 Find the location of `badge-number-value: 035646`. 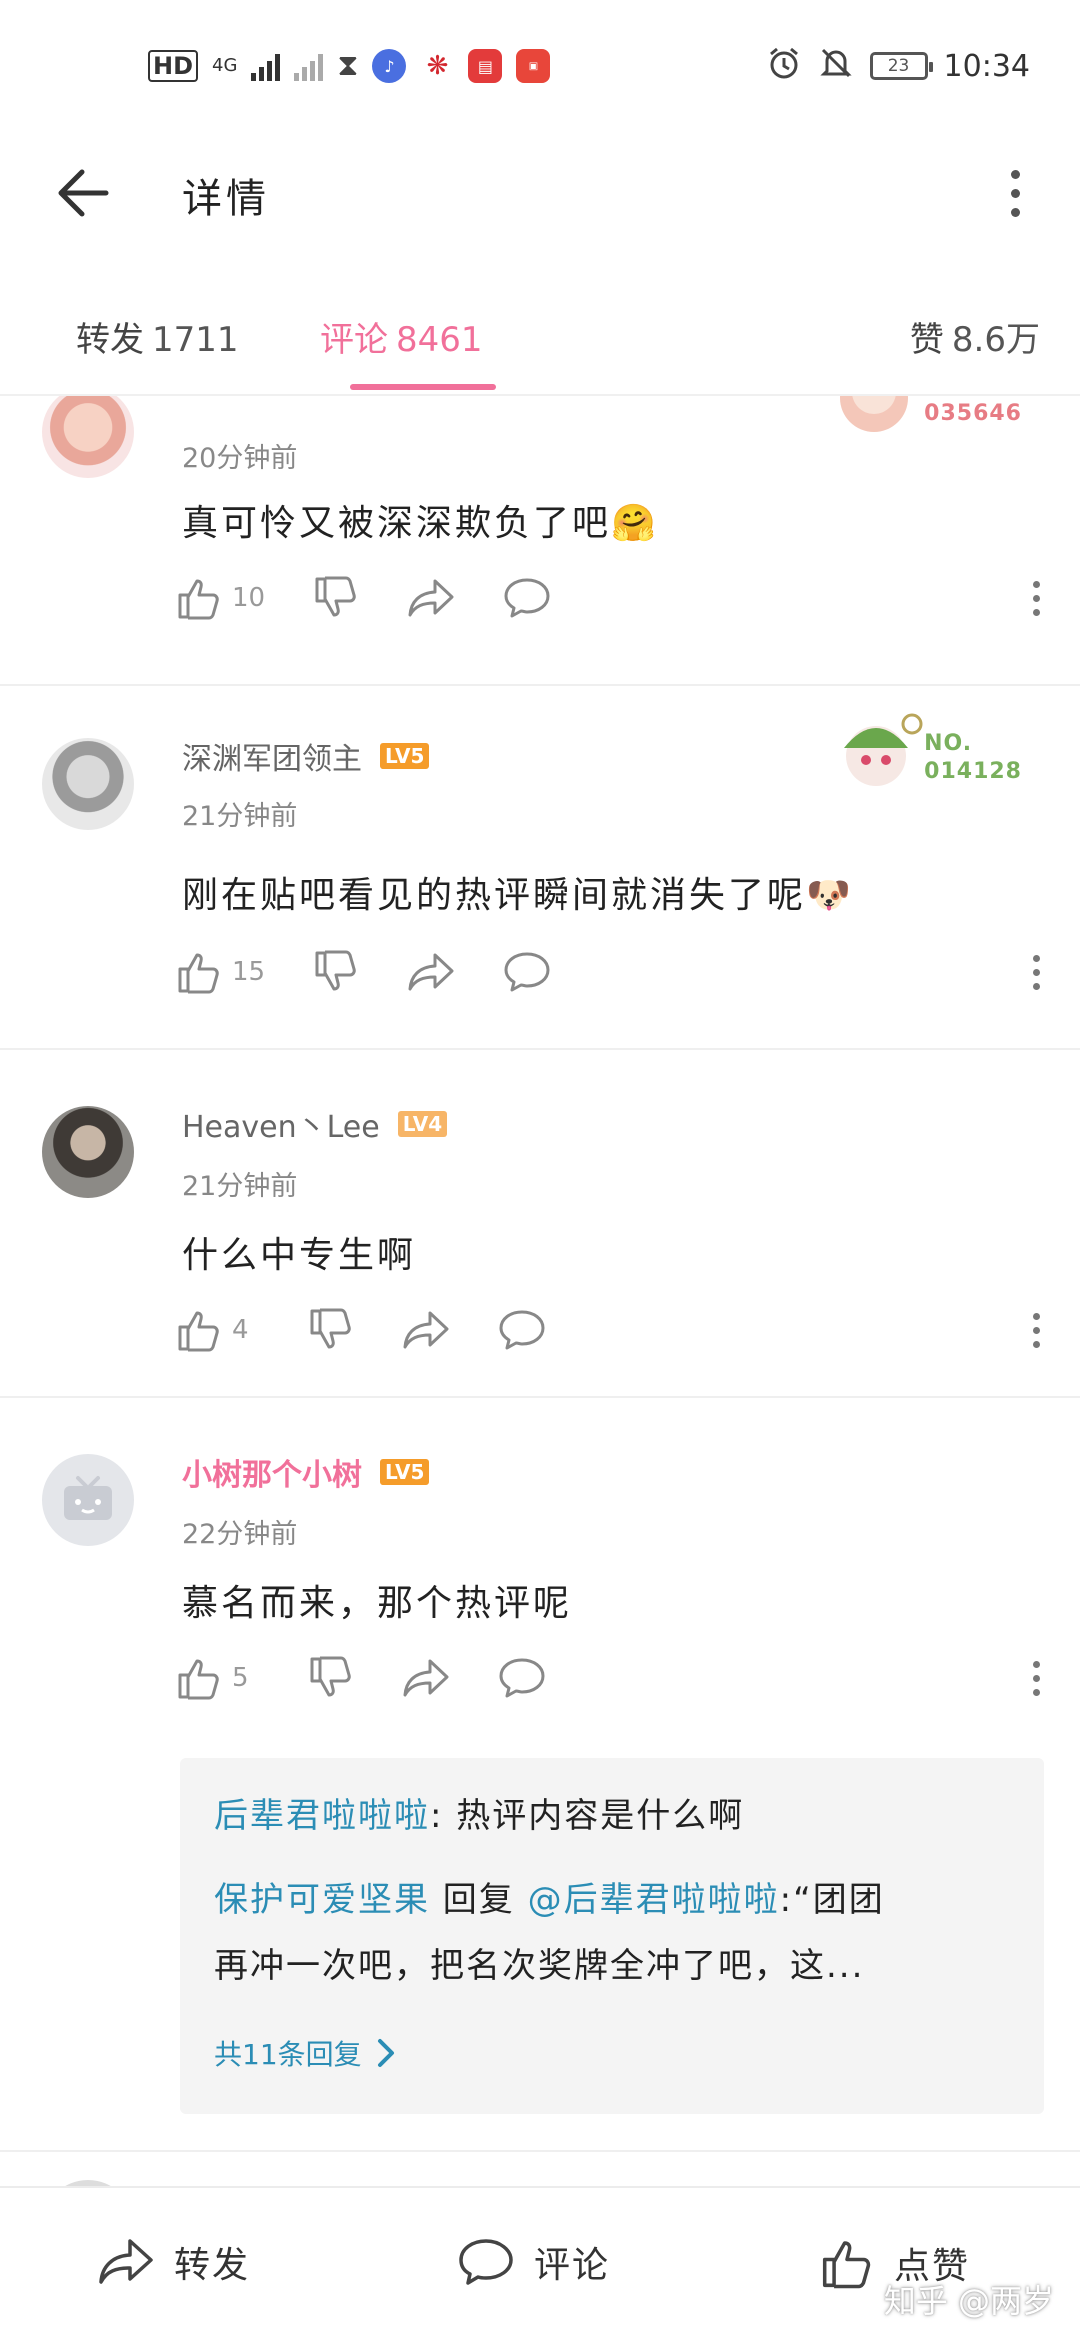

badge-number-value: 035646 is located at coordinates (973, 413).